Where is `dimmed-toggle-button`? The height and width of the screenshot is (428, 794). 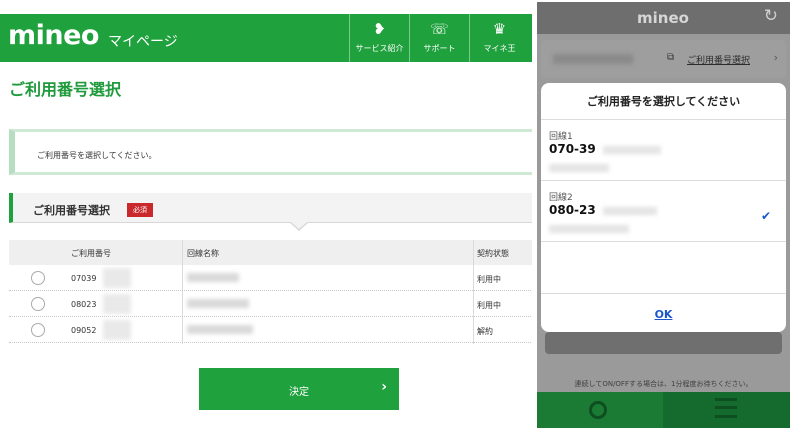
dimmed-toggle-button is located at coordinates (663, 343).